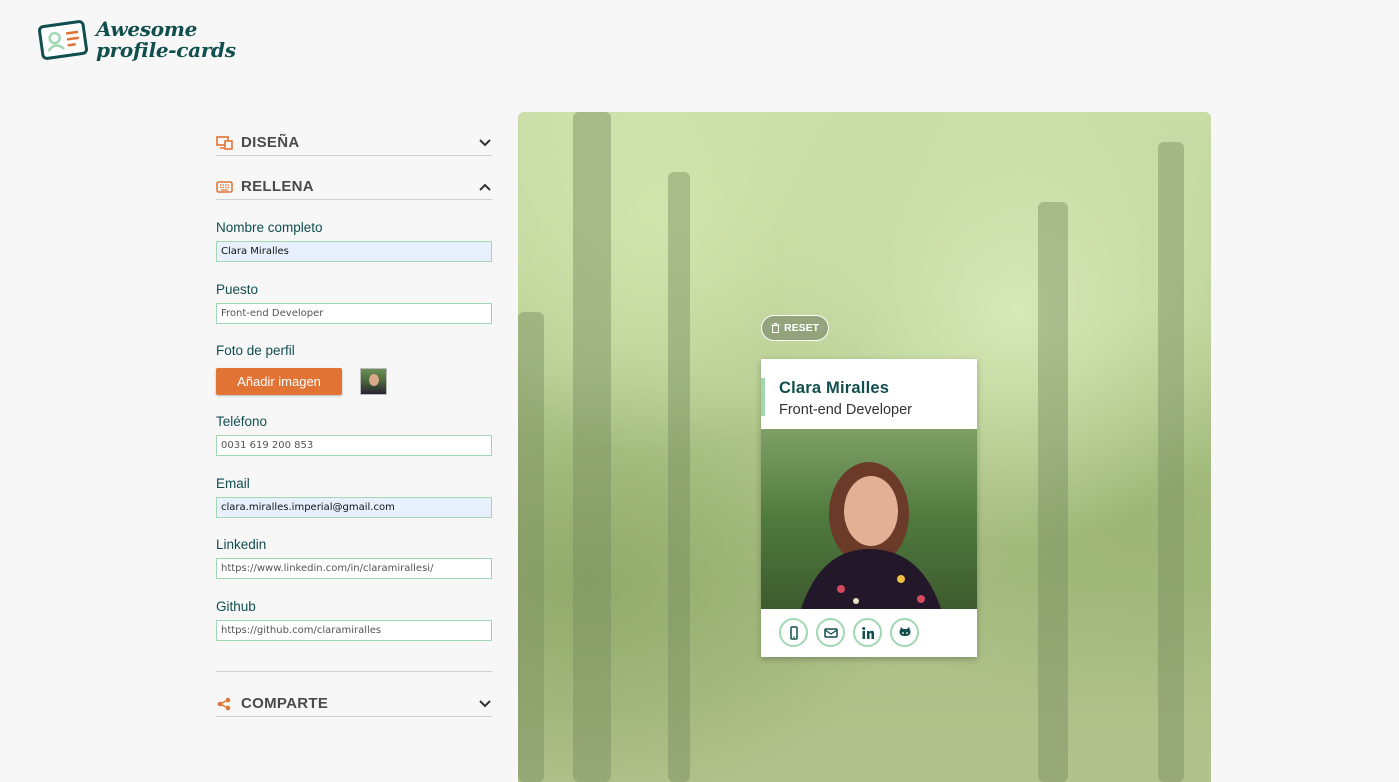  I want to click on design-icon, so click(224, 142).